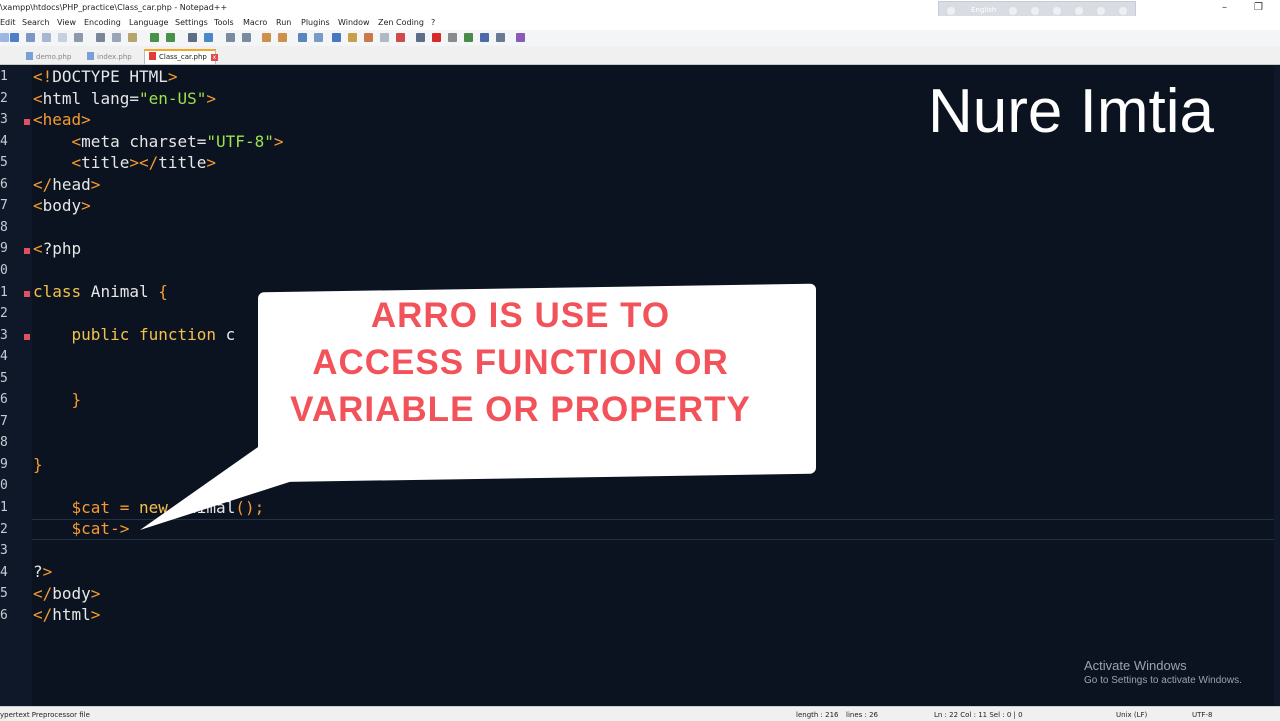 Image resolution: width=1280 pixels, height=721 pixels. I want to click on code-line: }, so click(38, 464).